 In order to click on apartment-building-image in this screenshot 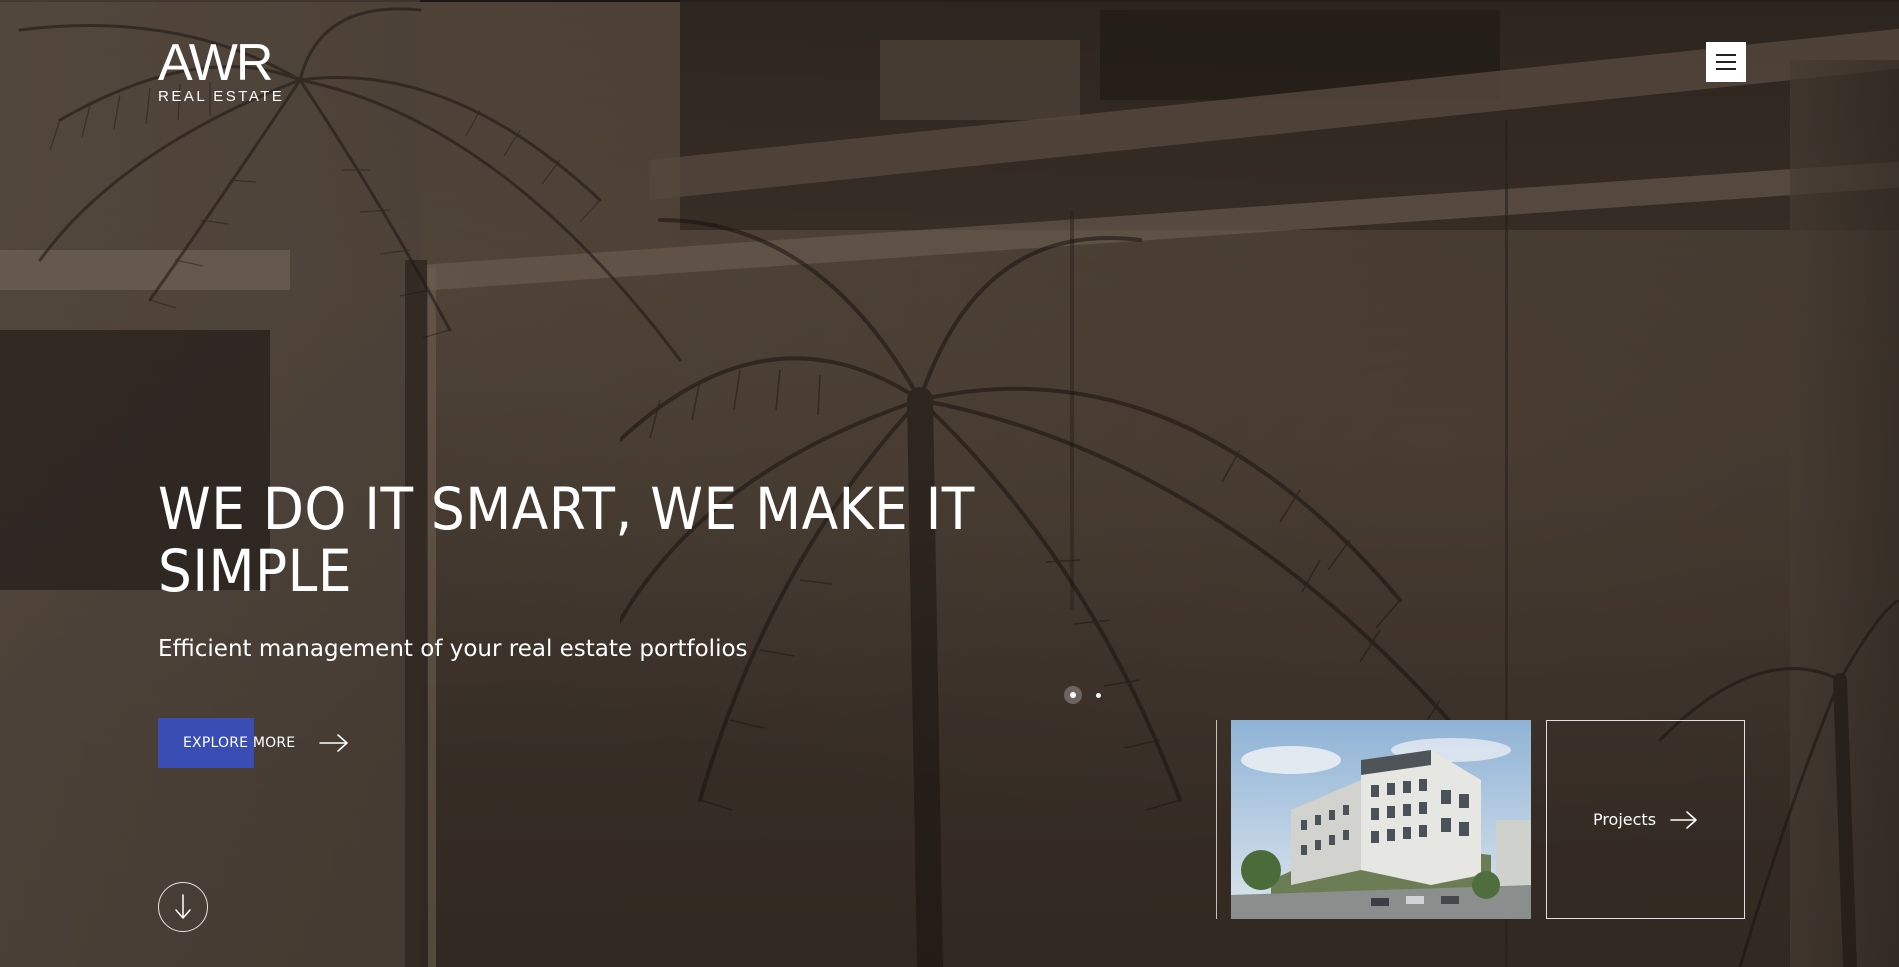, I will do `click(1381, 819)`.